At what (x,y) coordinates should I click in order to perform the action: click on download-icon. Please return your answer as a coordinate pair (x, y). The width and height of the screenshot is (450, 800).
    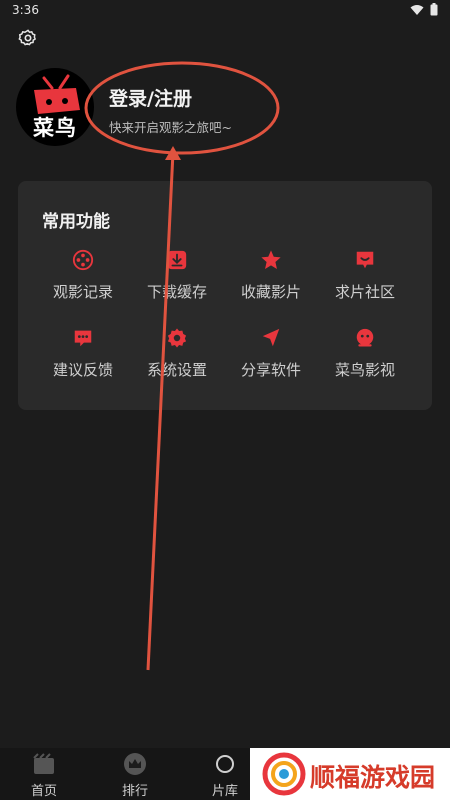
    Looking at the image, I should click on (177, 260).